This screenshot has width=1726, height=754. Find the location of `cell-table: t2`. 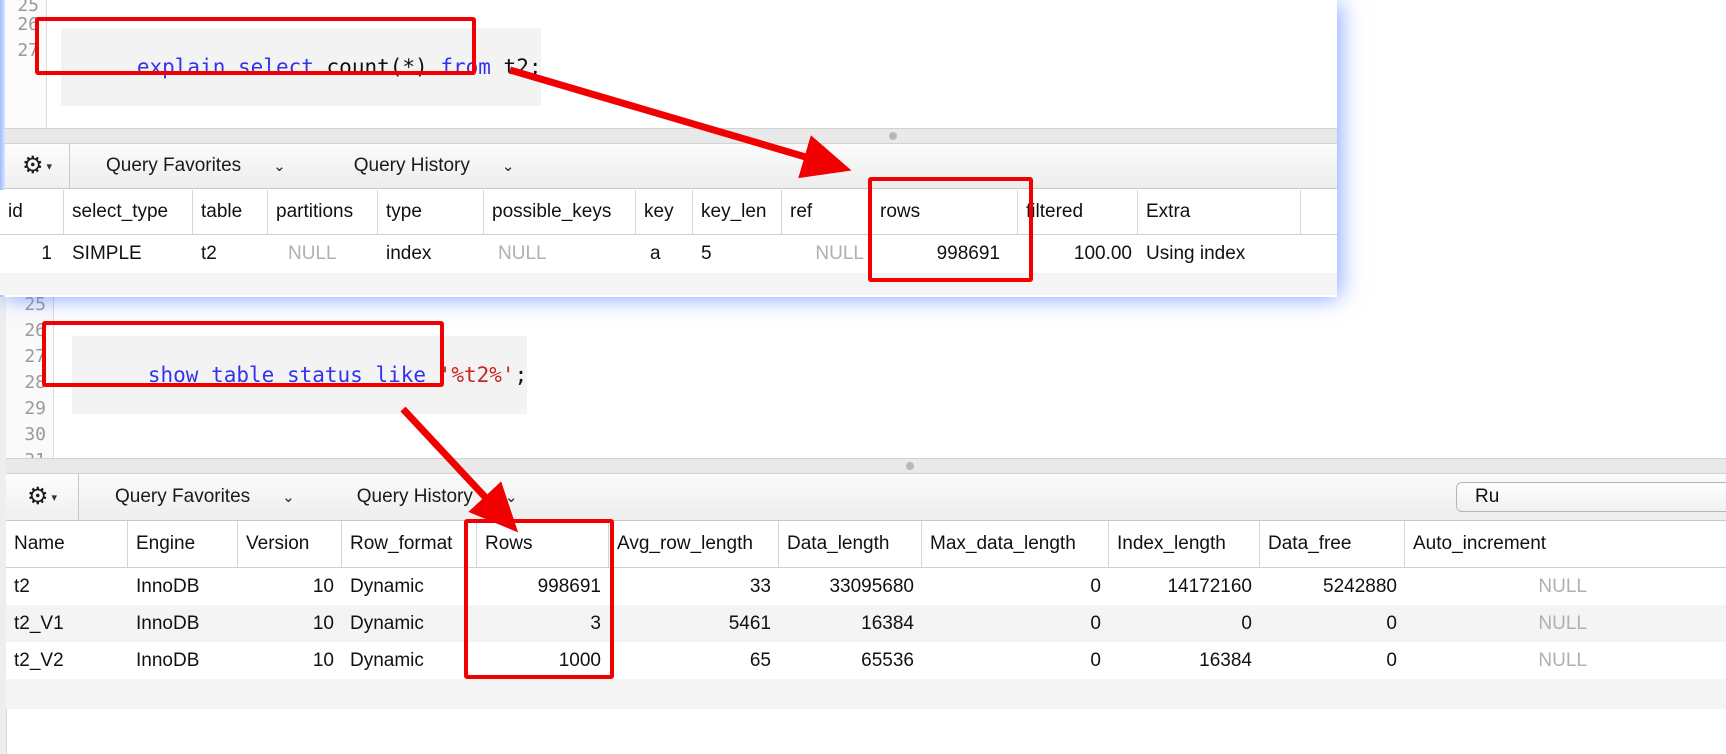

cell-table: t2 is located at coordinates (209, 253).